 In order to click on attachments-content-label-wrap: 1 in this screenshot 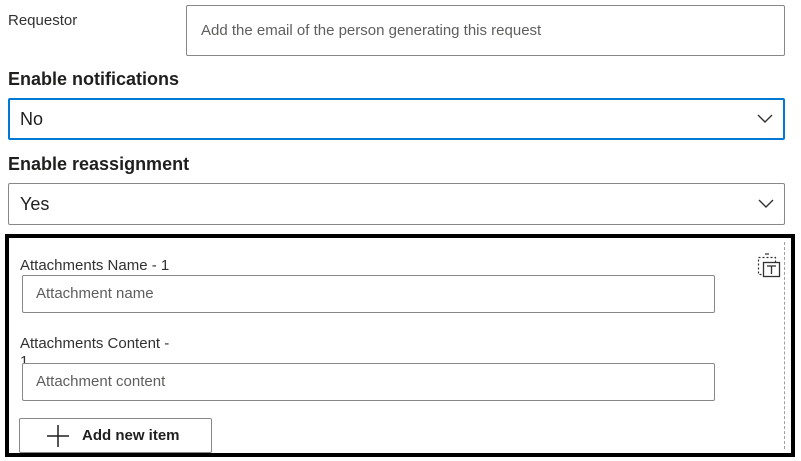, I will do `click(24, 358)`.